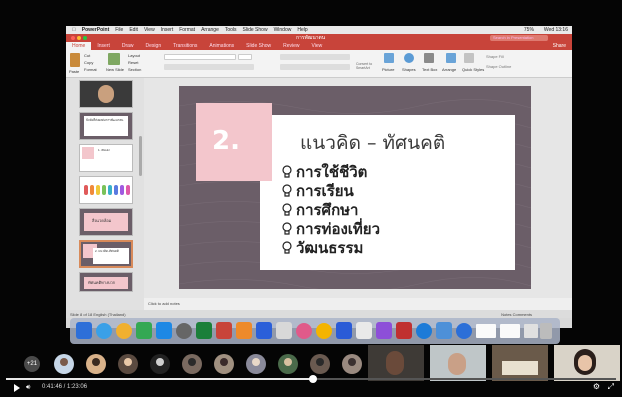 This screenshot has width=622, height=397. I want to click on tab-design: Design, so click(154, 46).